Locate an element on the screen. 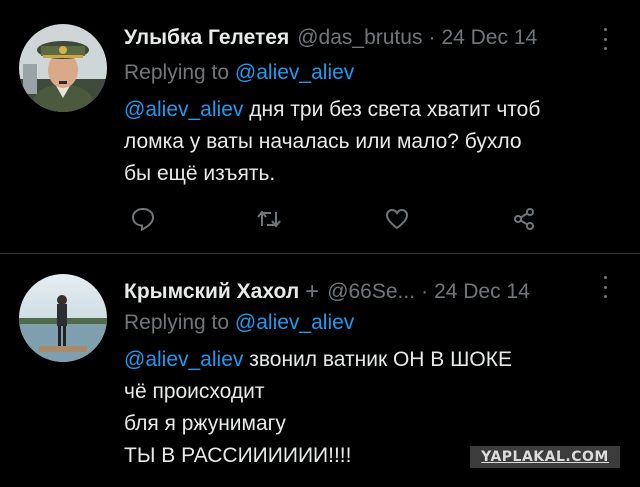 The image size is (640, 487). tweet-header: Улыбка Гелетея @das_brutus · 24 Dec 14 is located at coordinates (330, 38).